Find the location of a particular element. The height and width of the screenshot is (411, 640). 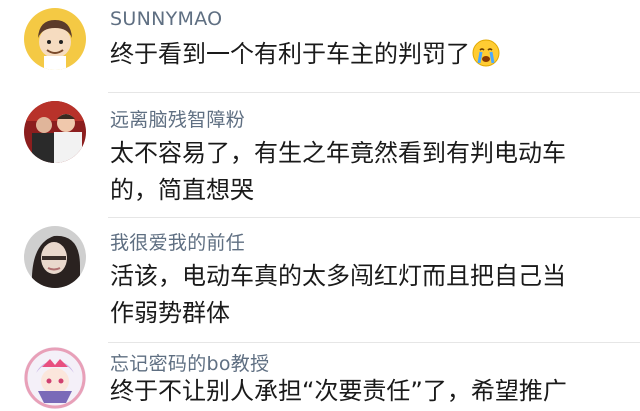

comment-line: 的，简直想哭 is located at coordinates (182, 190).